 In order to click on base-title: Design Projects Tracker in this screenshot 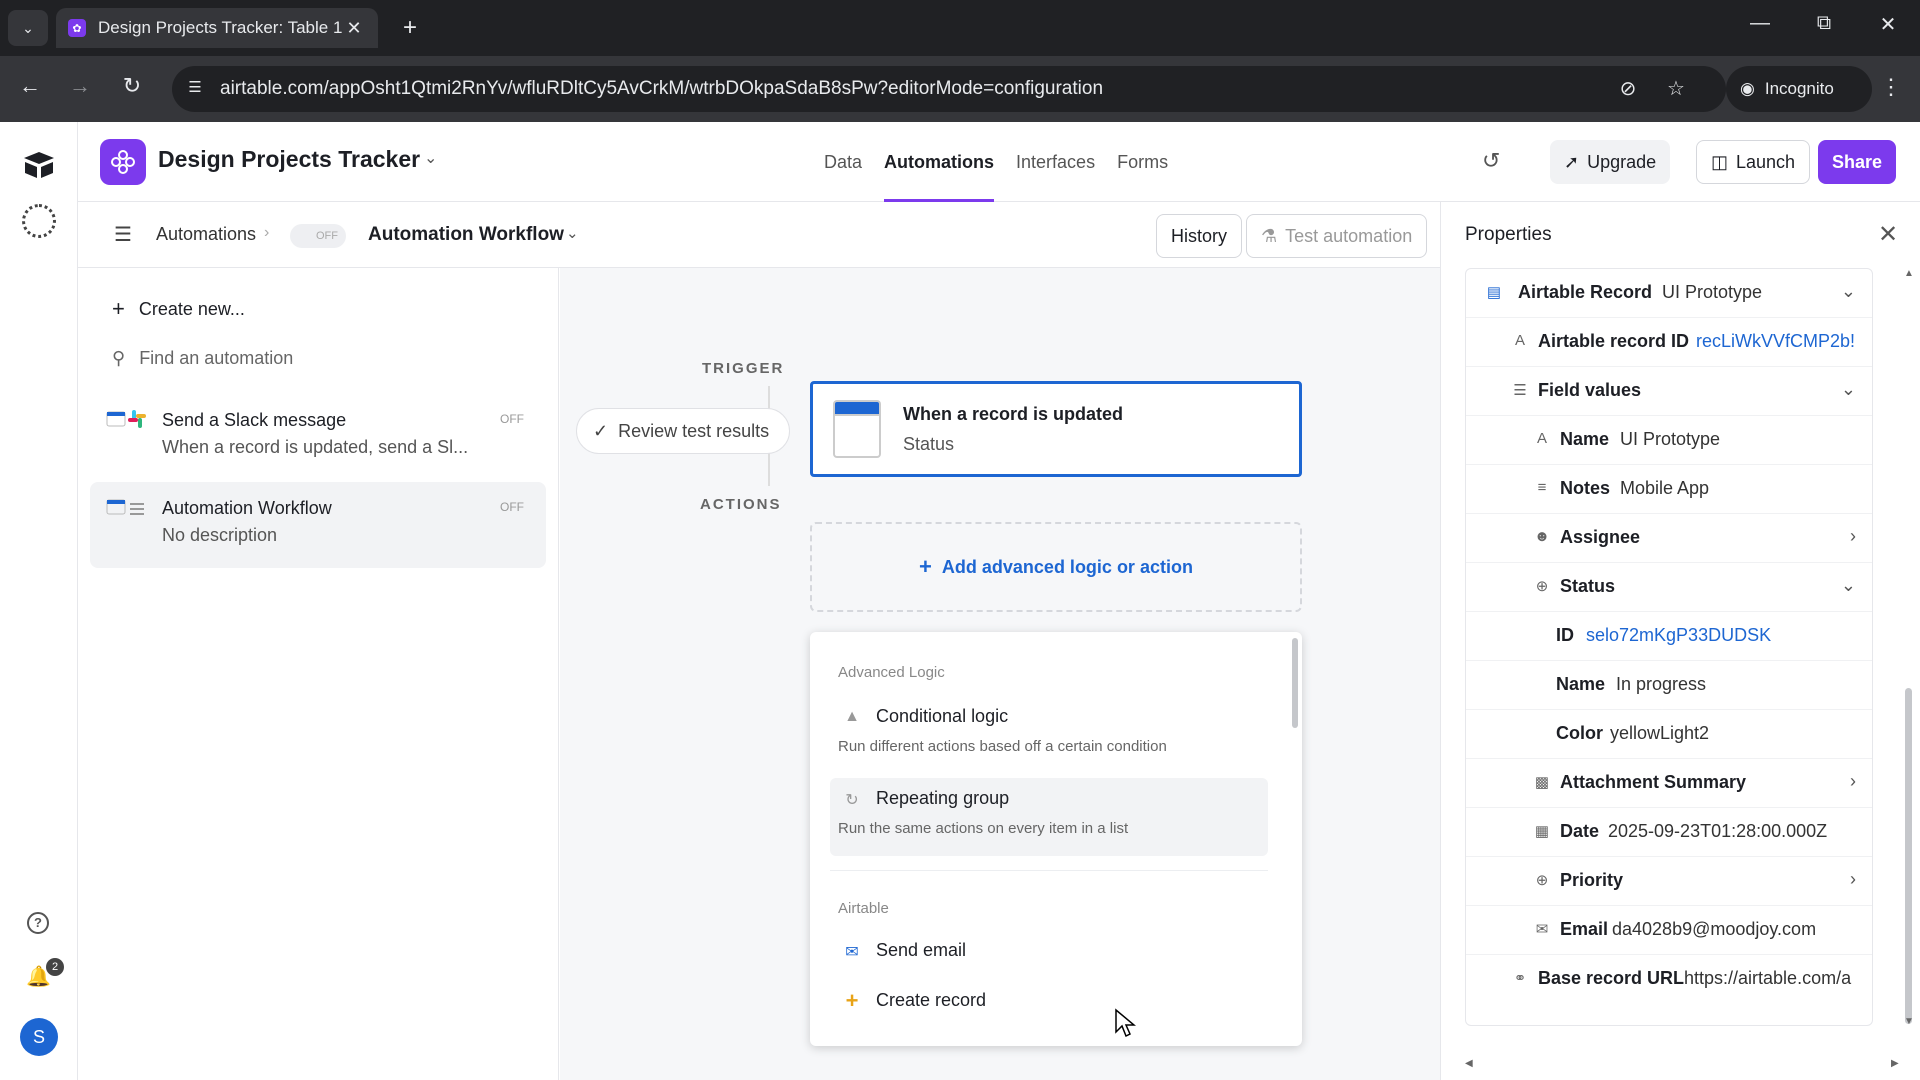, I will do `click(289, 159)`.